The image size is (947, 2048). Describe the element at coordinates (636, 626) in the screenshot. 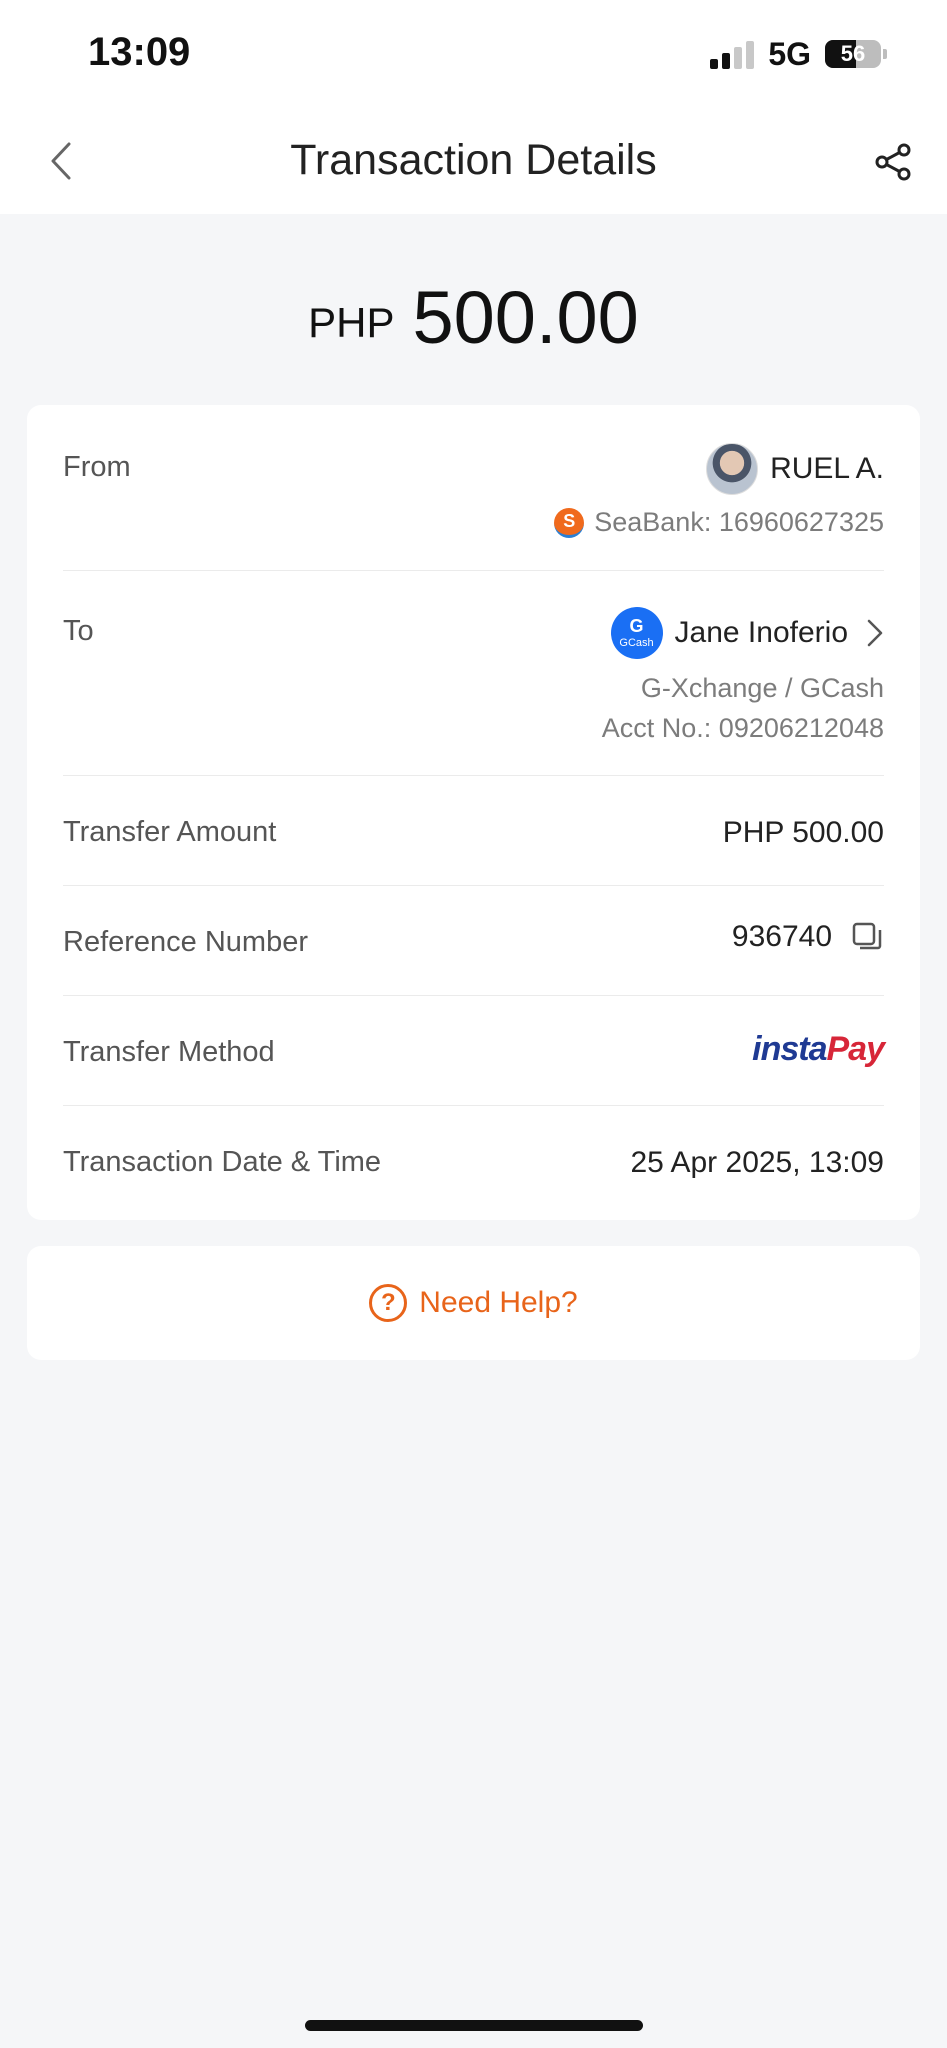

I see `gcash-logo-letter: G` at that location.